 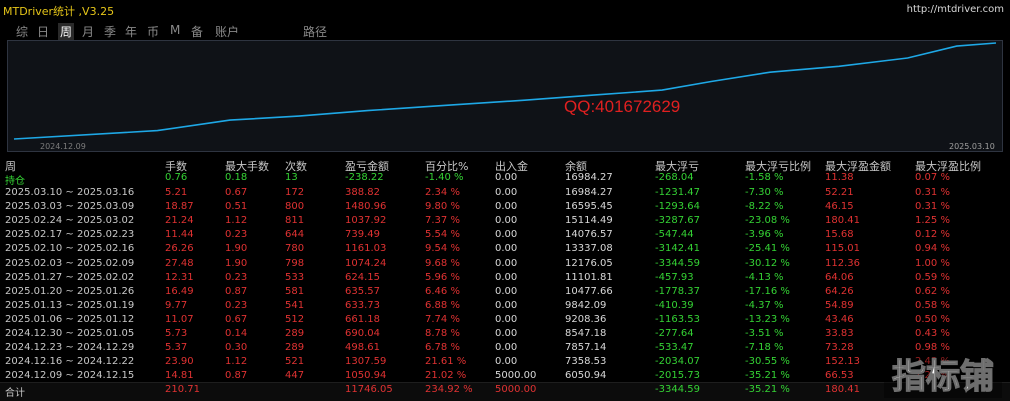 What do you see at coordinates (444, 177) in the screenshot?
I see `hold-cell: -1.40 %` at bounding box center [444, 177].